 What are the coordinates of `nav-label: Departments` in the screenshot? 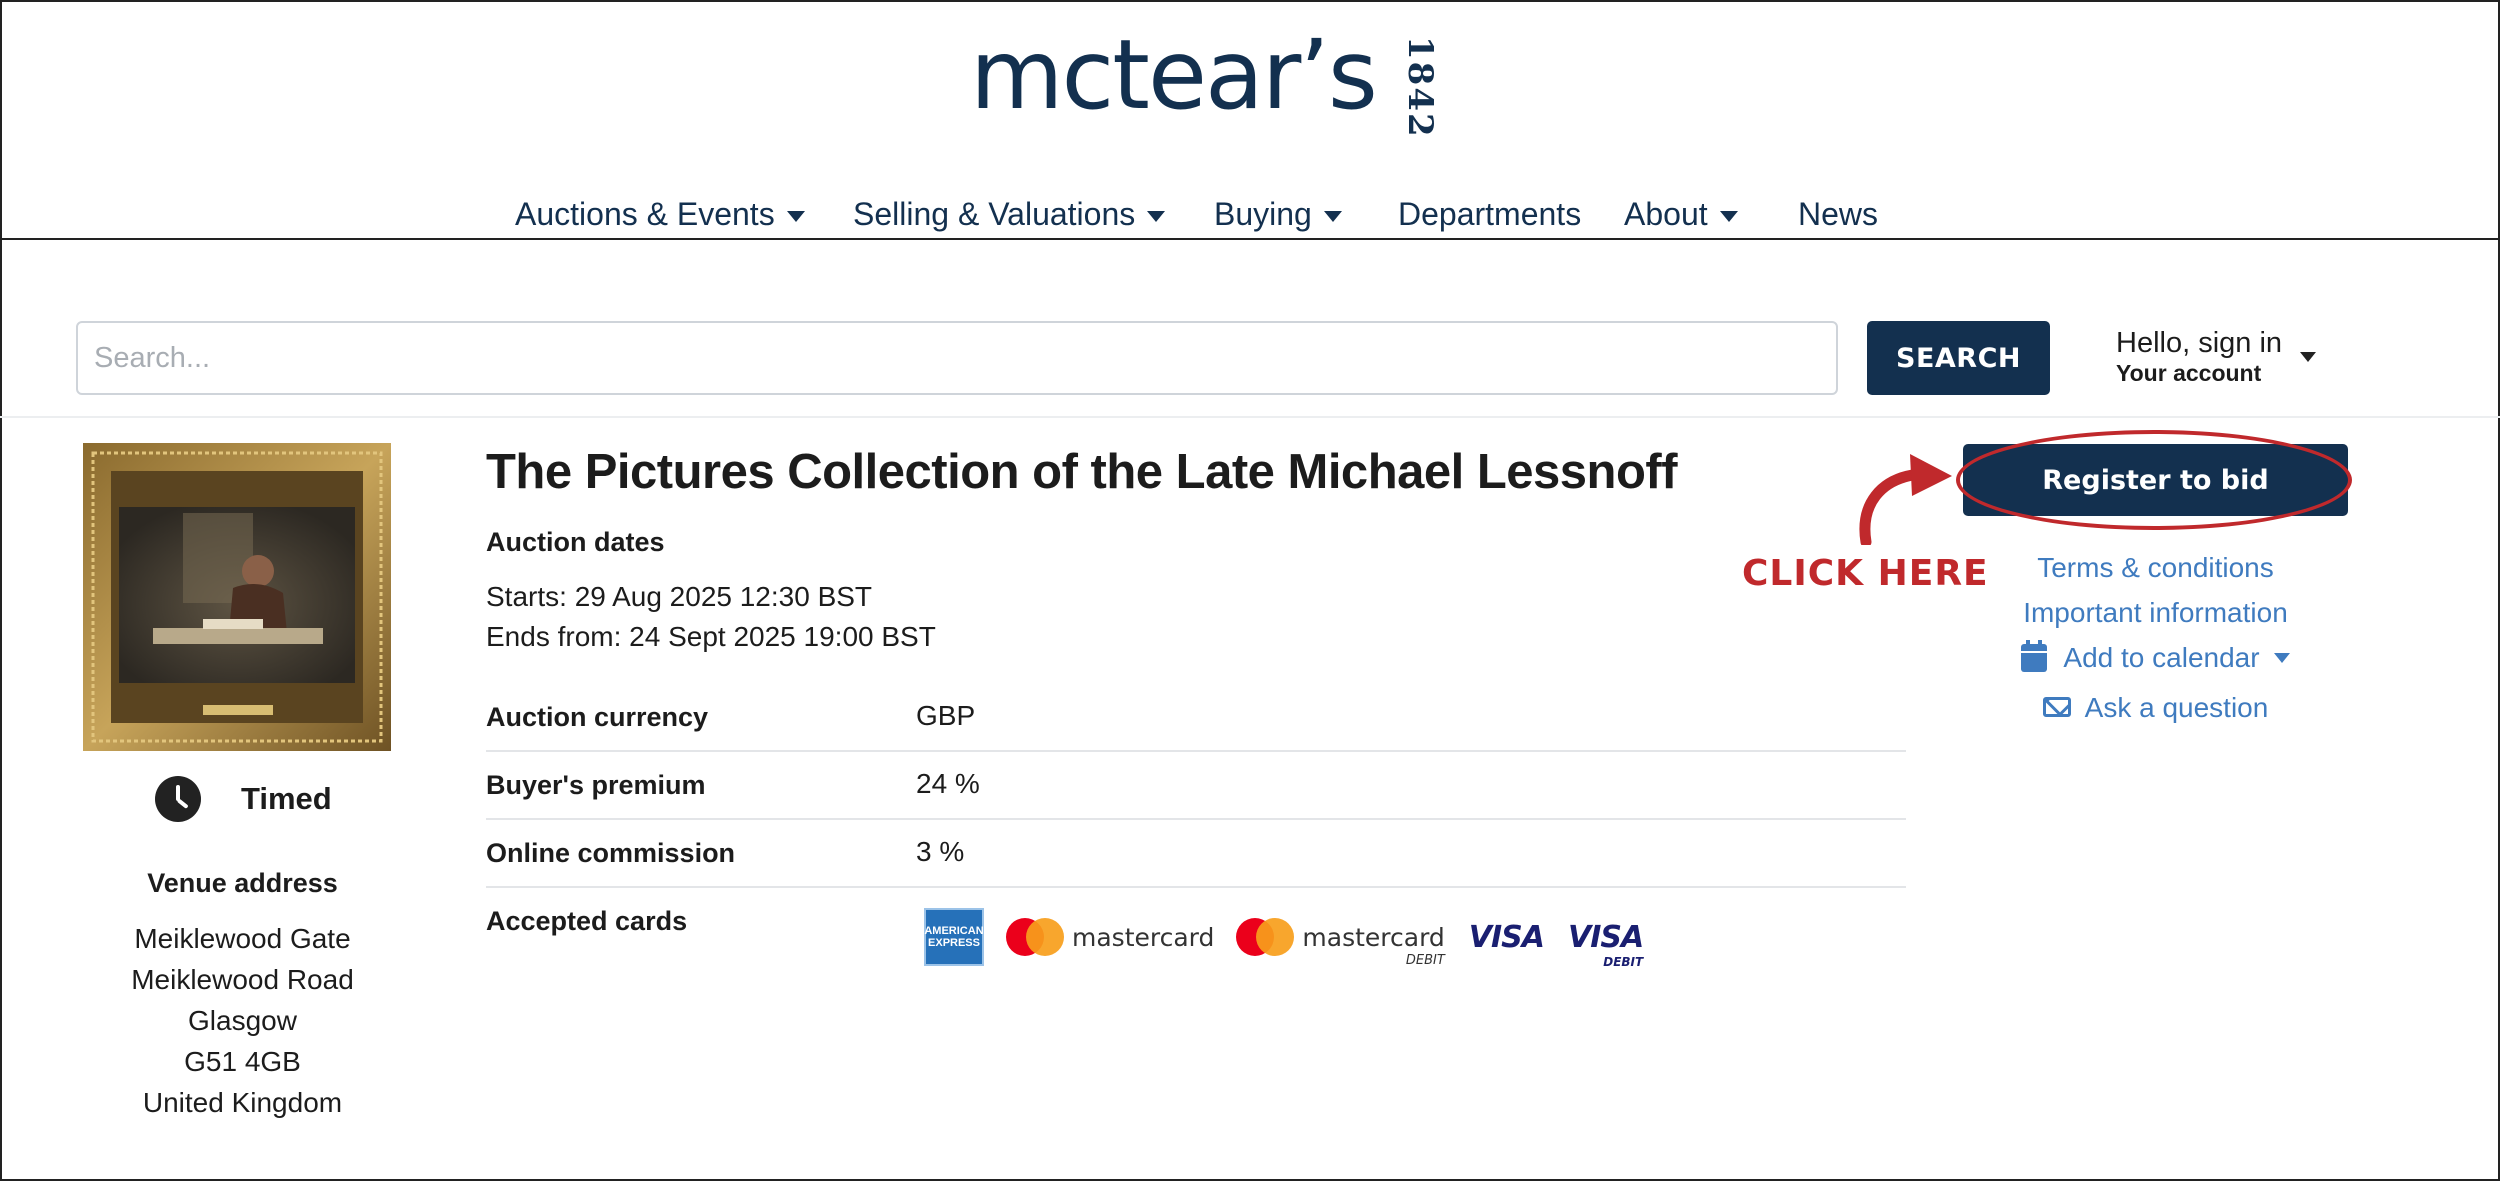 It's located at (1490, 214).